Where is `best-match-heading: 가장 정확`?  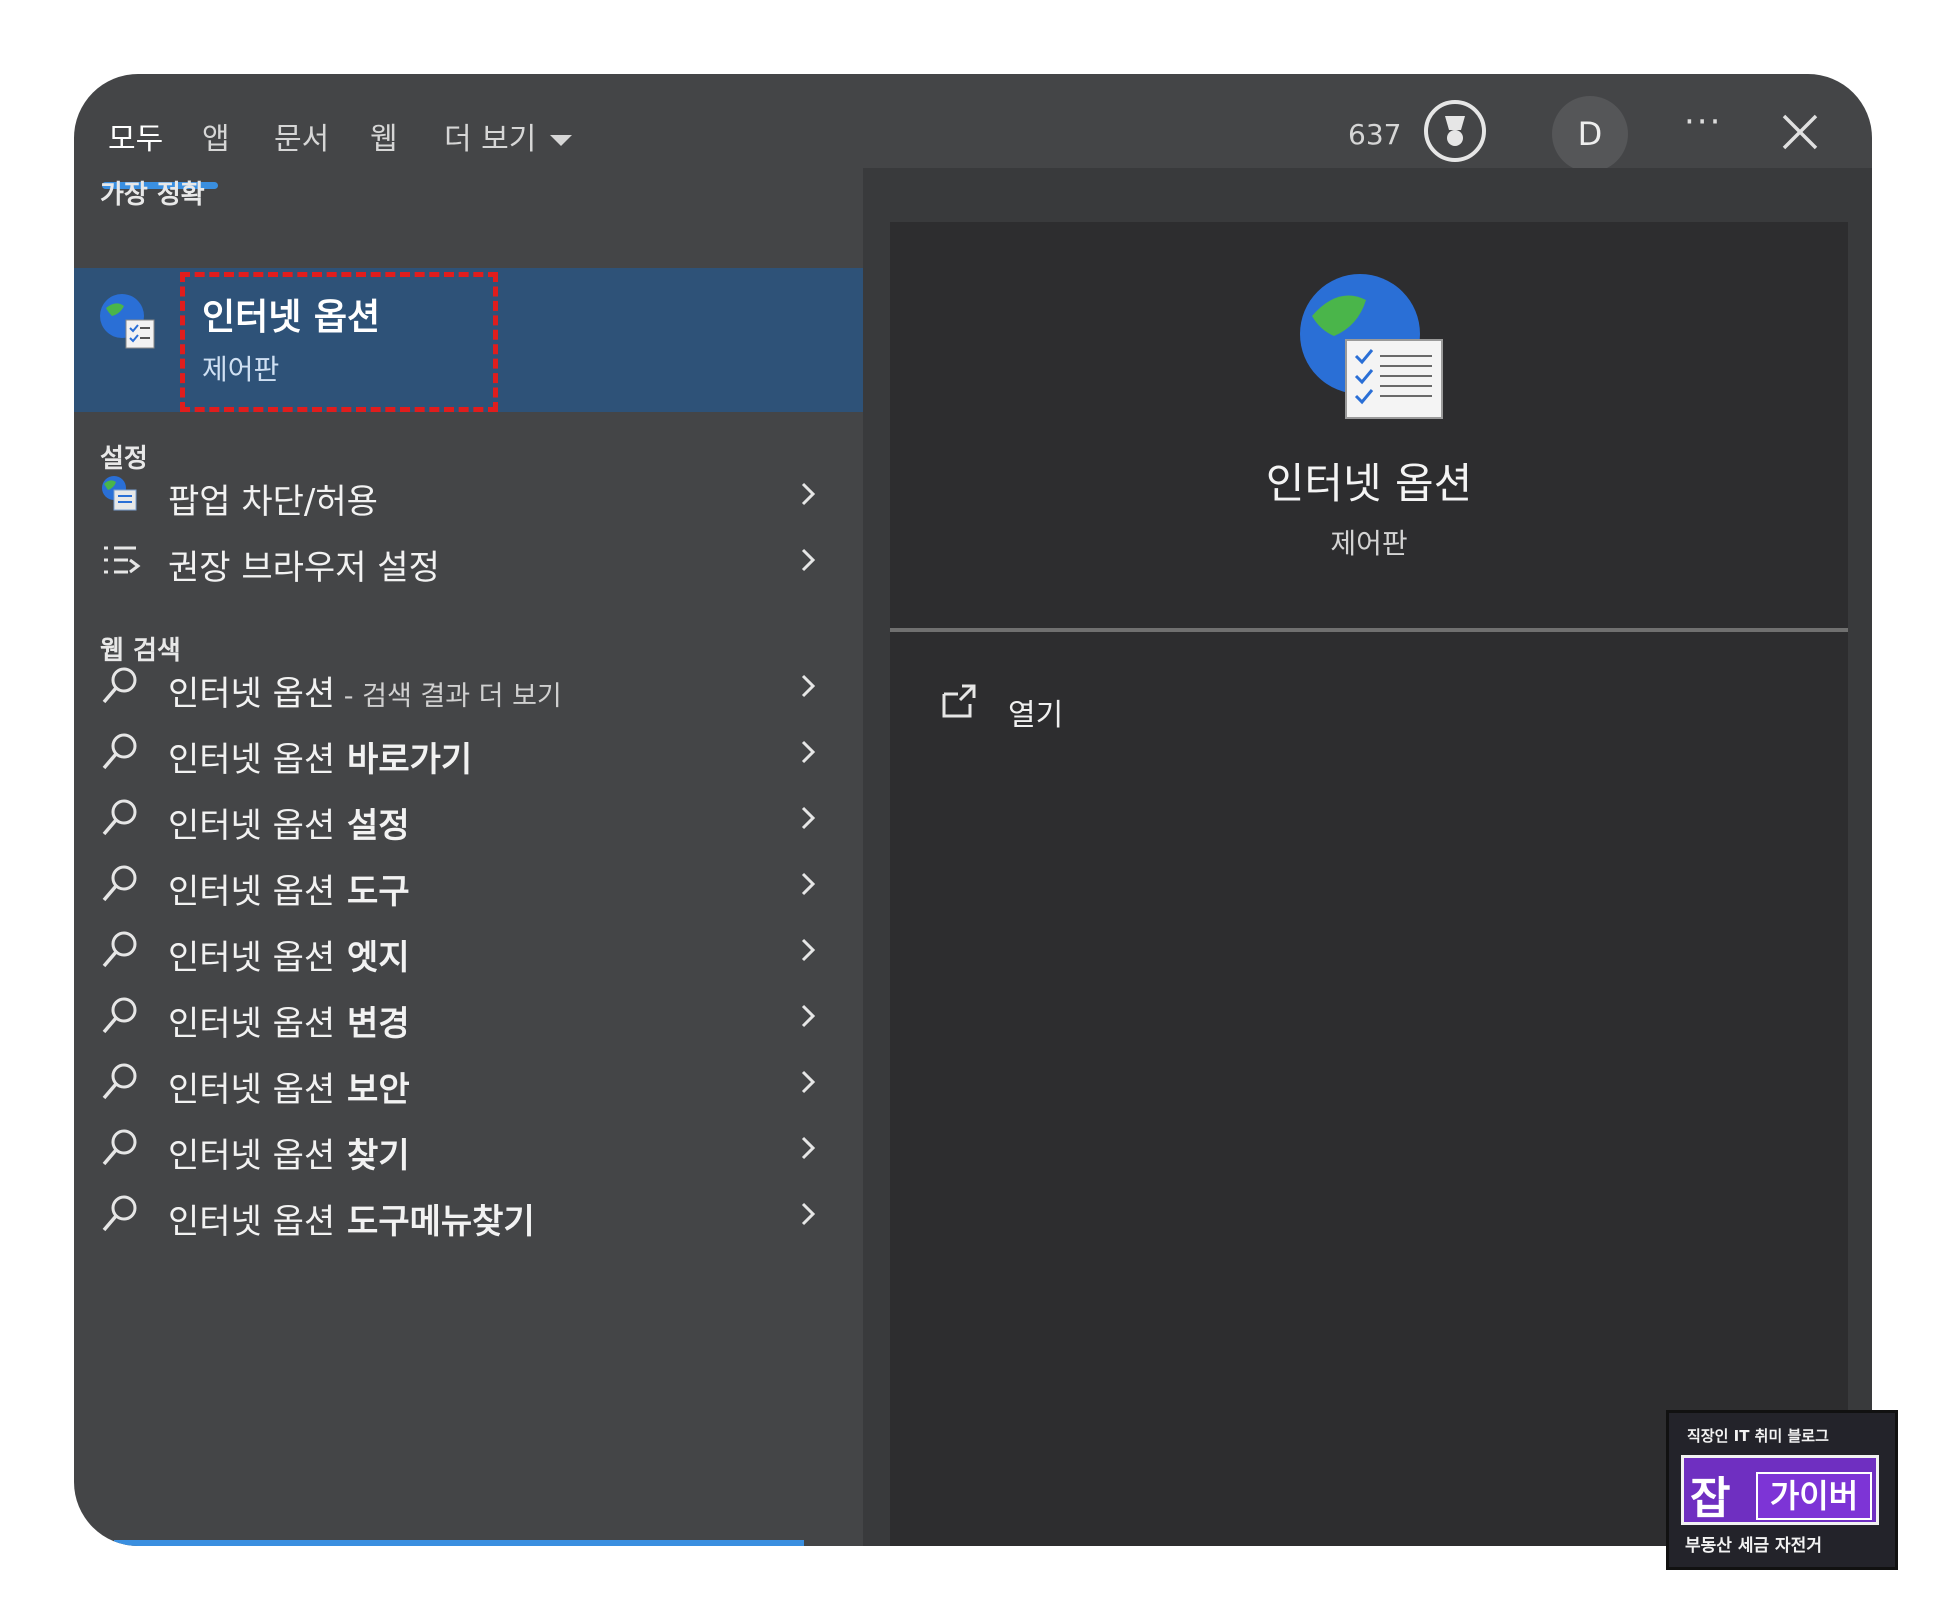 best-match-heading: 가장 정확 is located at coordinates (152, 195).